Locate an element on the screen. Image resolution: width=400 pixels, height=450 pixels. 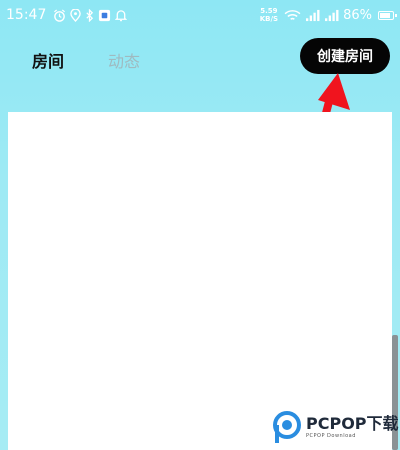
tab-rooms: 房间 is located at coordinates (48, 60).